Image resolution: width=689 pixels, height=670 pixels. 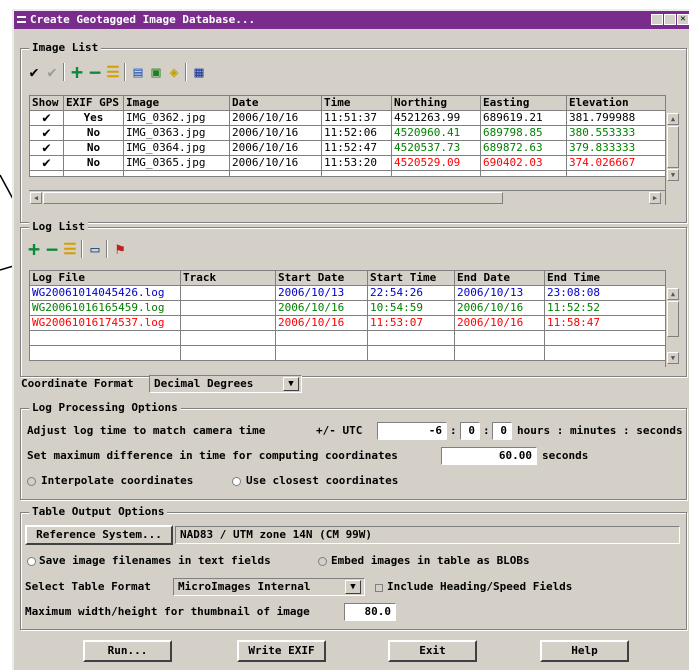 What do you see at coordinates (21, 19) in the screenshot?
I see `system-menu-icon` at bounding box center [21, 19].